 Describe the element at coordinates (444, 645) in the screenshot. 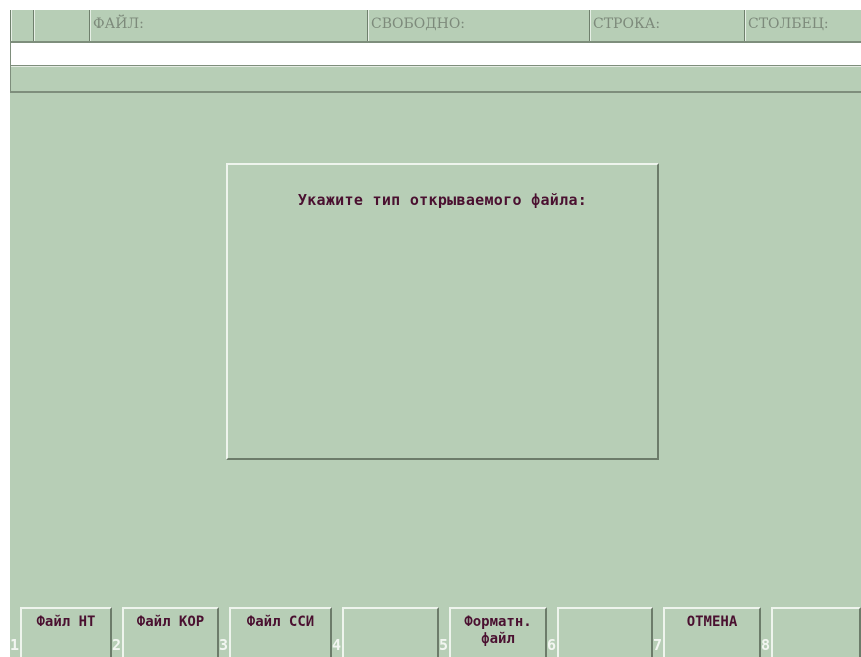

I see `fkey-number: 5` at that location.